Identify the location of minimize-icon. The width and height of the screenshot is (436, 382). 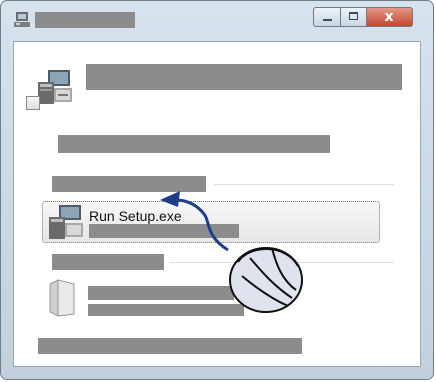
(327, 20).